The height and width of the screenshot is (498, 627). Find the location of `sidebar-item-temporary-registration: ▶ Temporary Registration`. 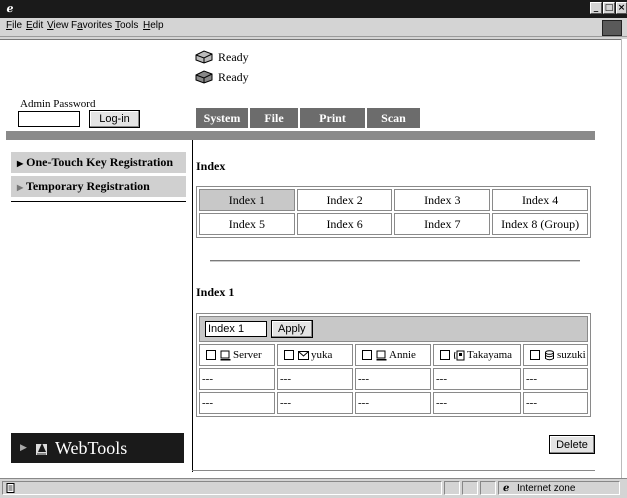

sidebar-item-temporary-registration: ▶ Temporary Registration is located at coordinates (98, 186).